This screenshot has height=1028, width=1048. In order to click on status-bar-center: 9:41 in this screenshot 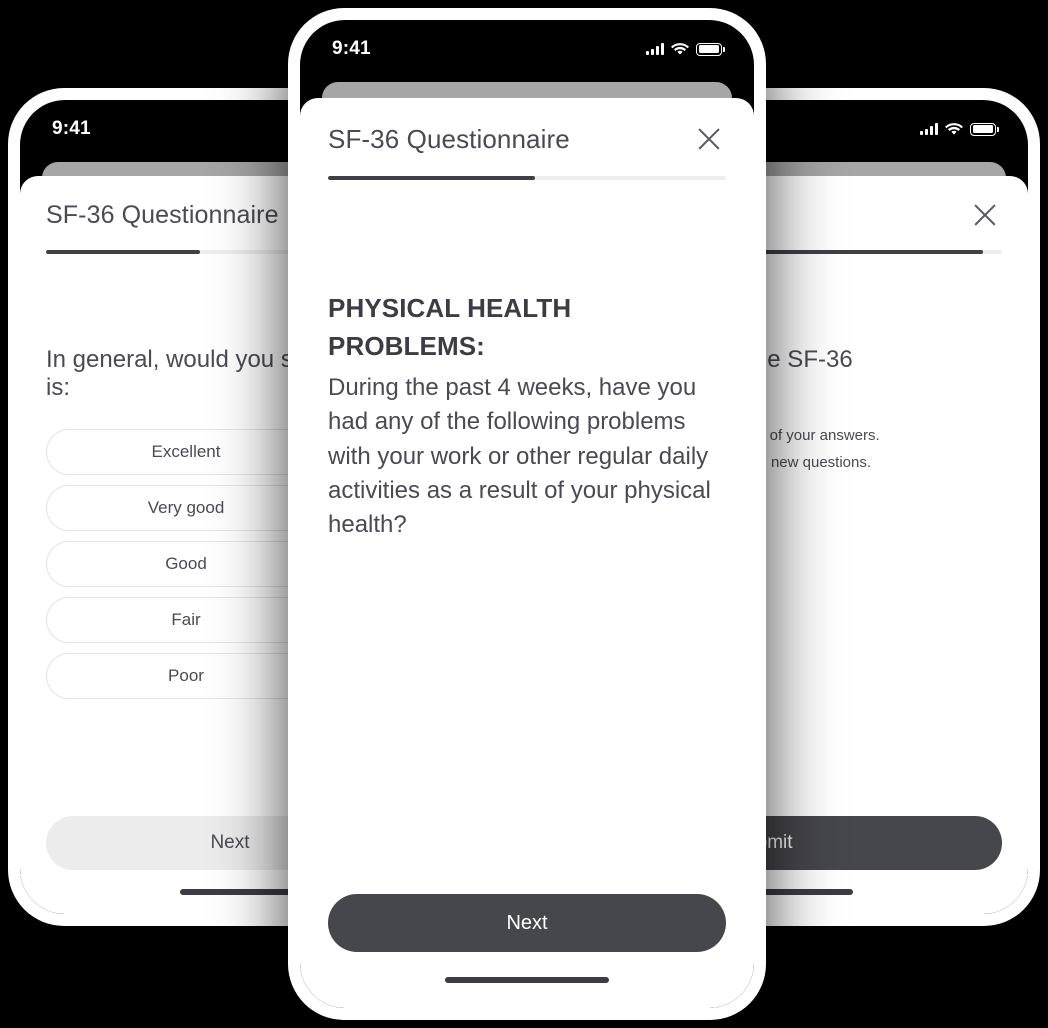, I will do `click(527, 49)`.